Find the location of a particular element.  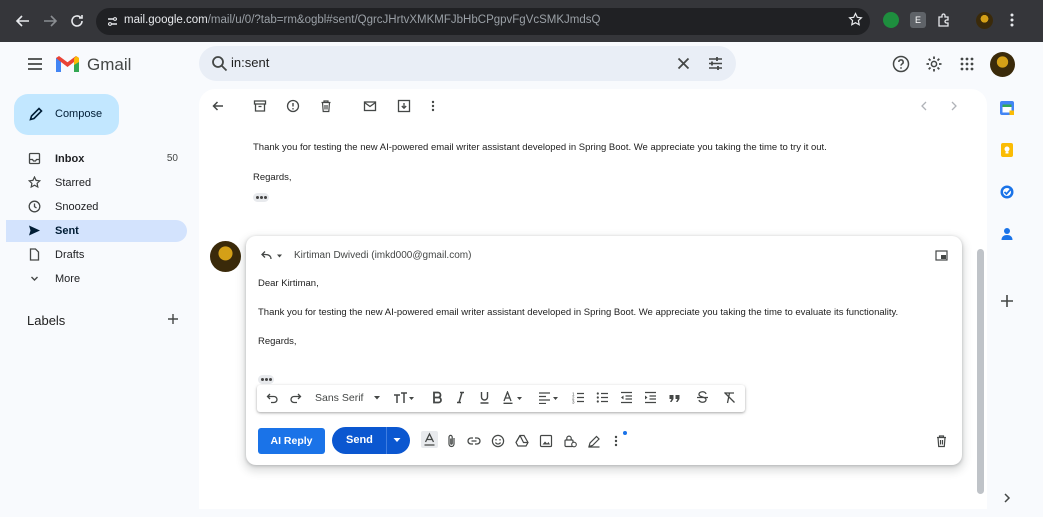

sidebar-item-label: Starred is located at coordinates (73, 183).